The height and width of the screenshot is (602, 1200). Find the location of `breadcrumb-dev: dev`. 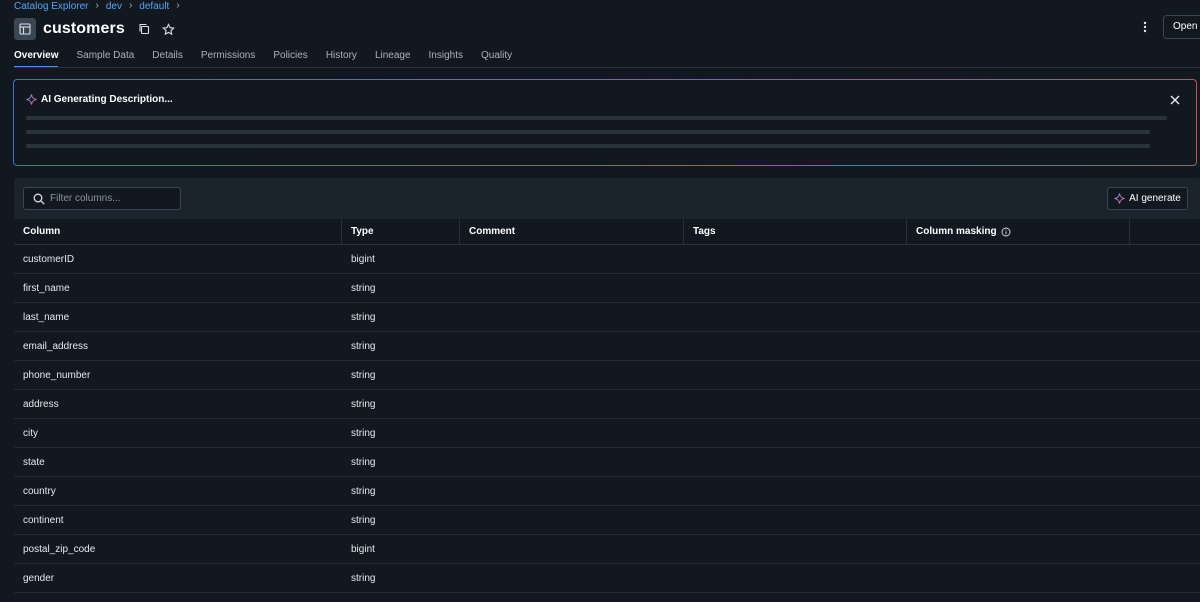

breadcrumb-dev: dev is located at coordinates (114, 6).